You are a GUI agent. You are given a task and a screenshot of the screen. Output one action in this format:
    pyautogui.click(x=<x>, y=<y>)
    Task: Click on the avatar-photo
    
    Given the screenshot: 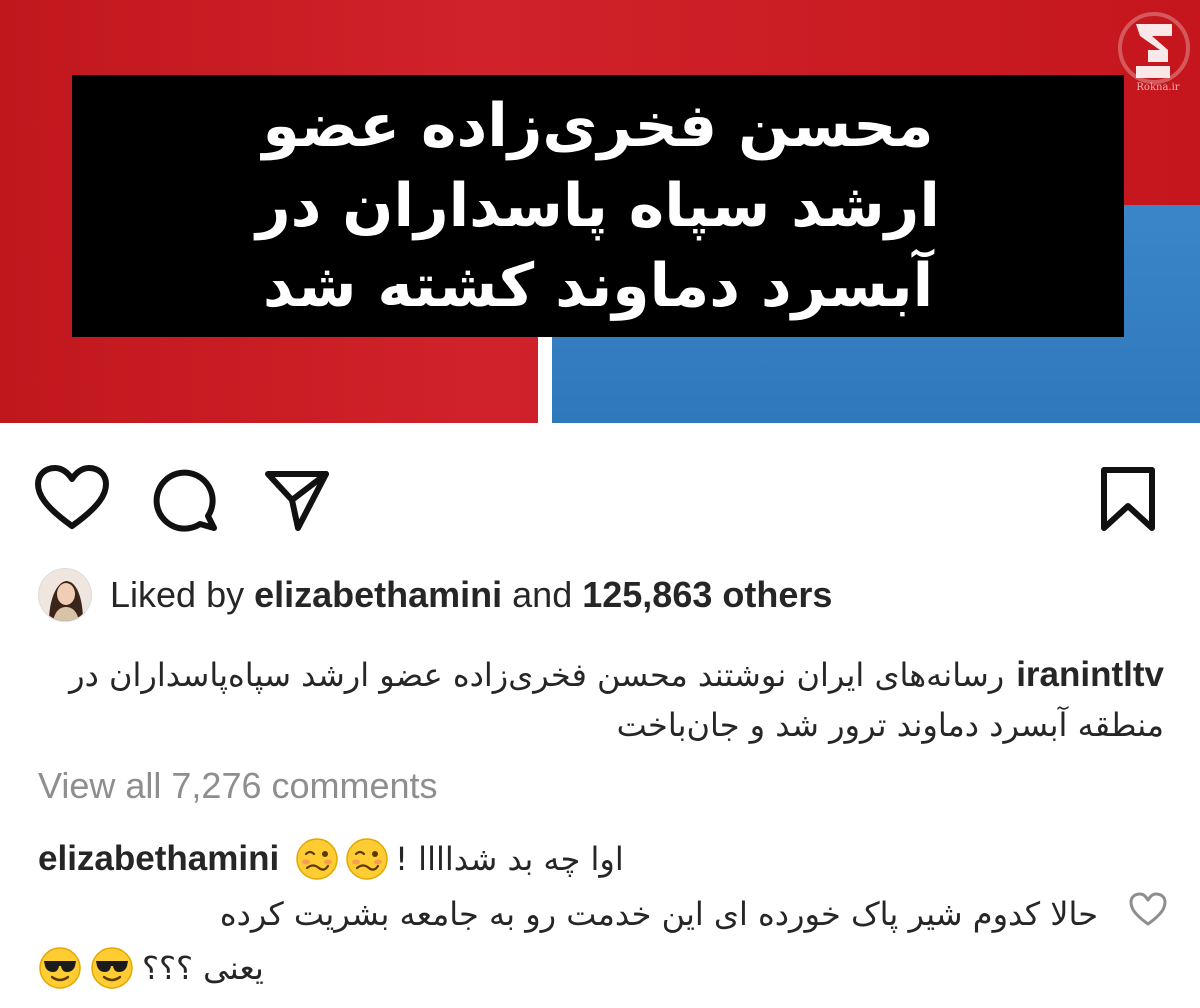 What is the action you would take?
    pyautogui.click(x=65, y=595)
    